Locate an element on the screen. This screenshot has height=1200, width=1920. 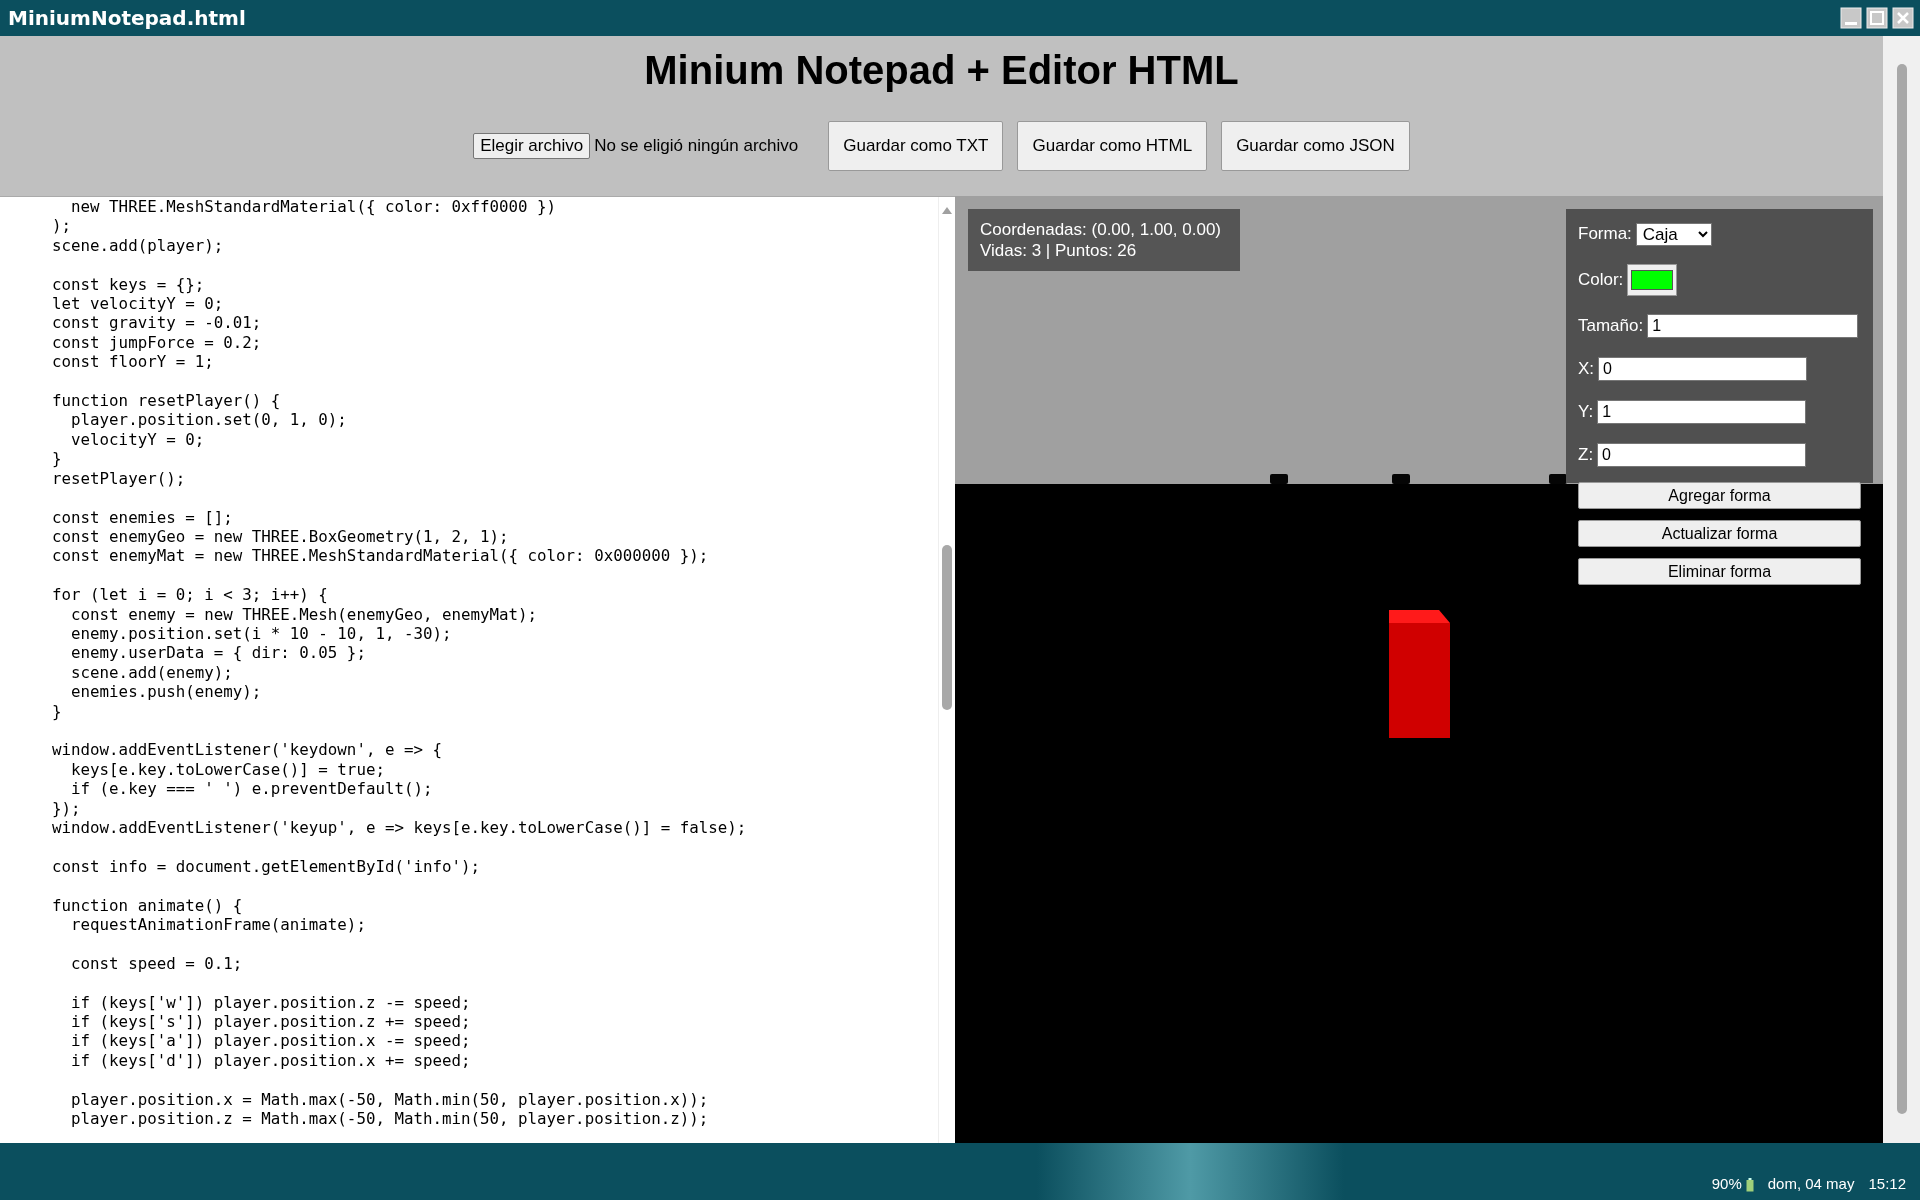
info-text: Vidas: 3 | Puntos: 26 is located at coordinates (1059, 250).